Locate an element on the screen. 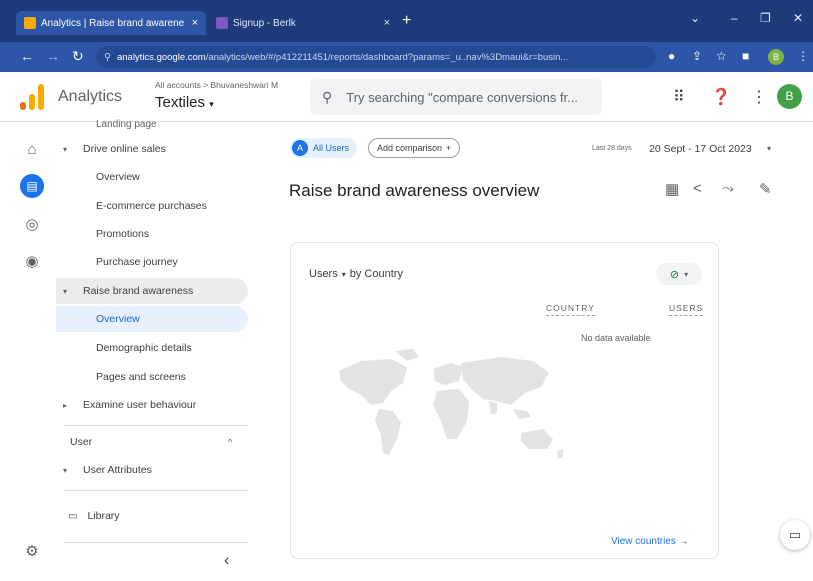 The height and width of the screenshot is (581, 813). nav-group-drive-online-sales: ▾ Drive online sales is located at coordinates (152, 149).